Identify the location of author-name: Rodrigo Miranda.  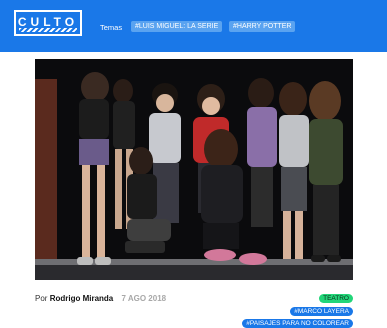
(82, 298).